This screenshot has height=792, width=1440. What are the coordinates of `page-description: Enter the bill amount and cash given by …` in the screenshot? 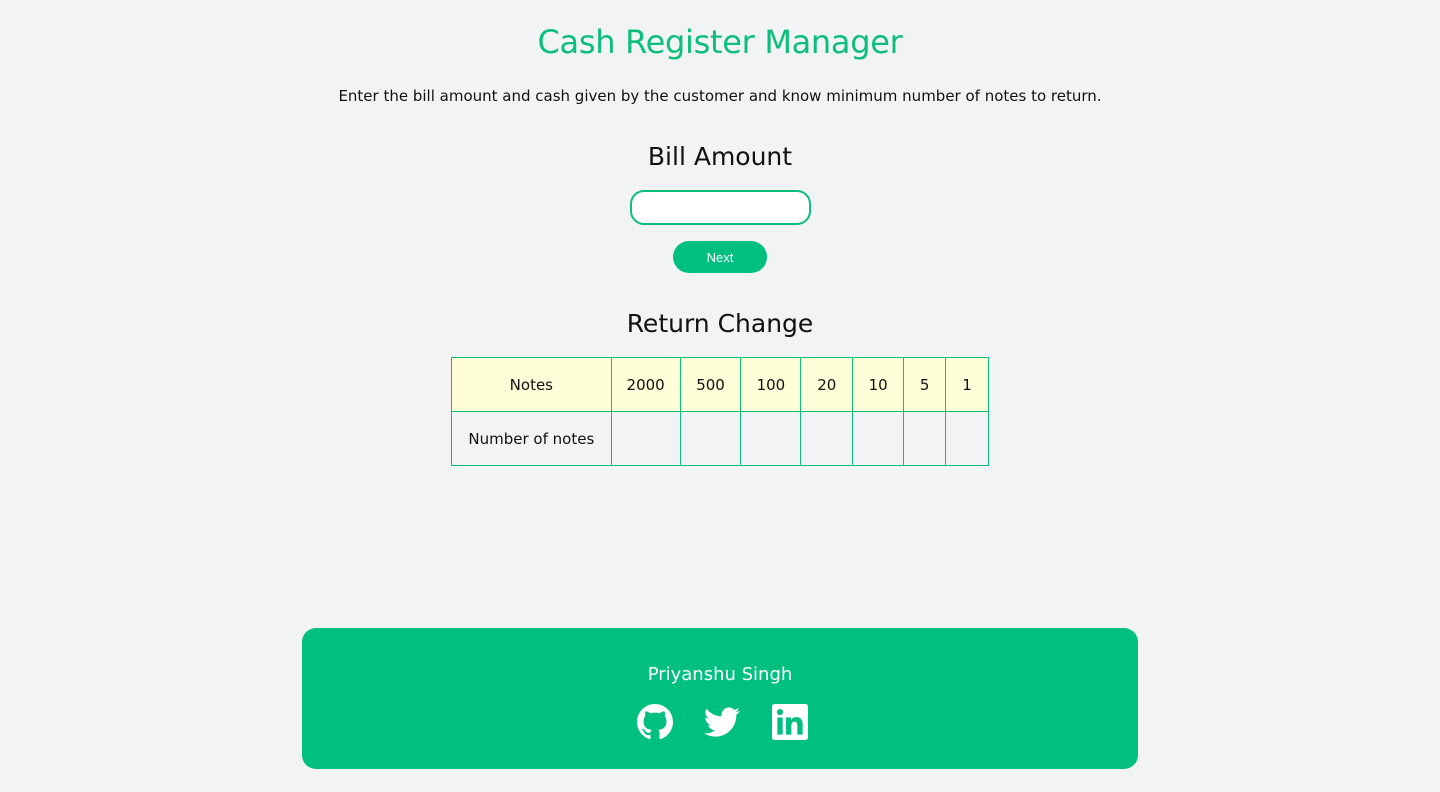 It's located at (720, 96).